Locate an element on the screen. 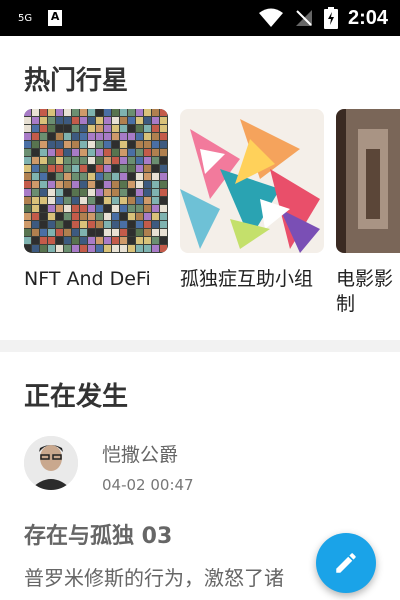 This screenshot has width=400, height=600. status-right: 2:04 is located at coordinates (323, 18).